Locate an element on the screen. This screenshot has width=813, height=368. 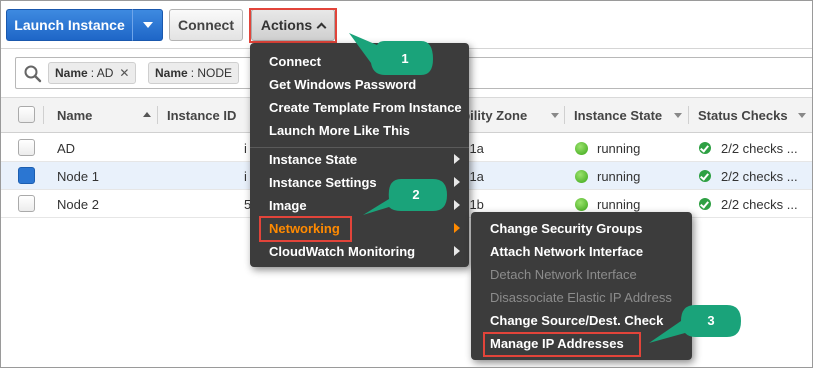
column-header-availability-zone: ability Zone is located at coordinates (509, 115).